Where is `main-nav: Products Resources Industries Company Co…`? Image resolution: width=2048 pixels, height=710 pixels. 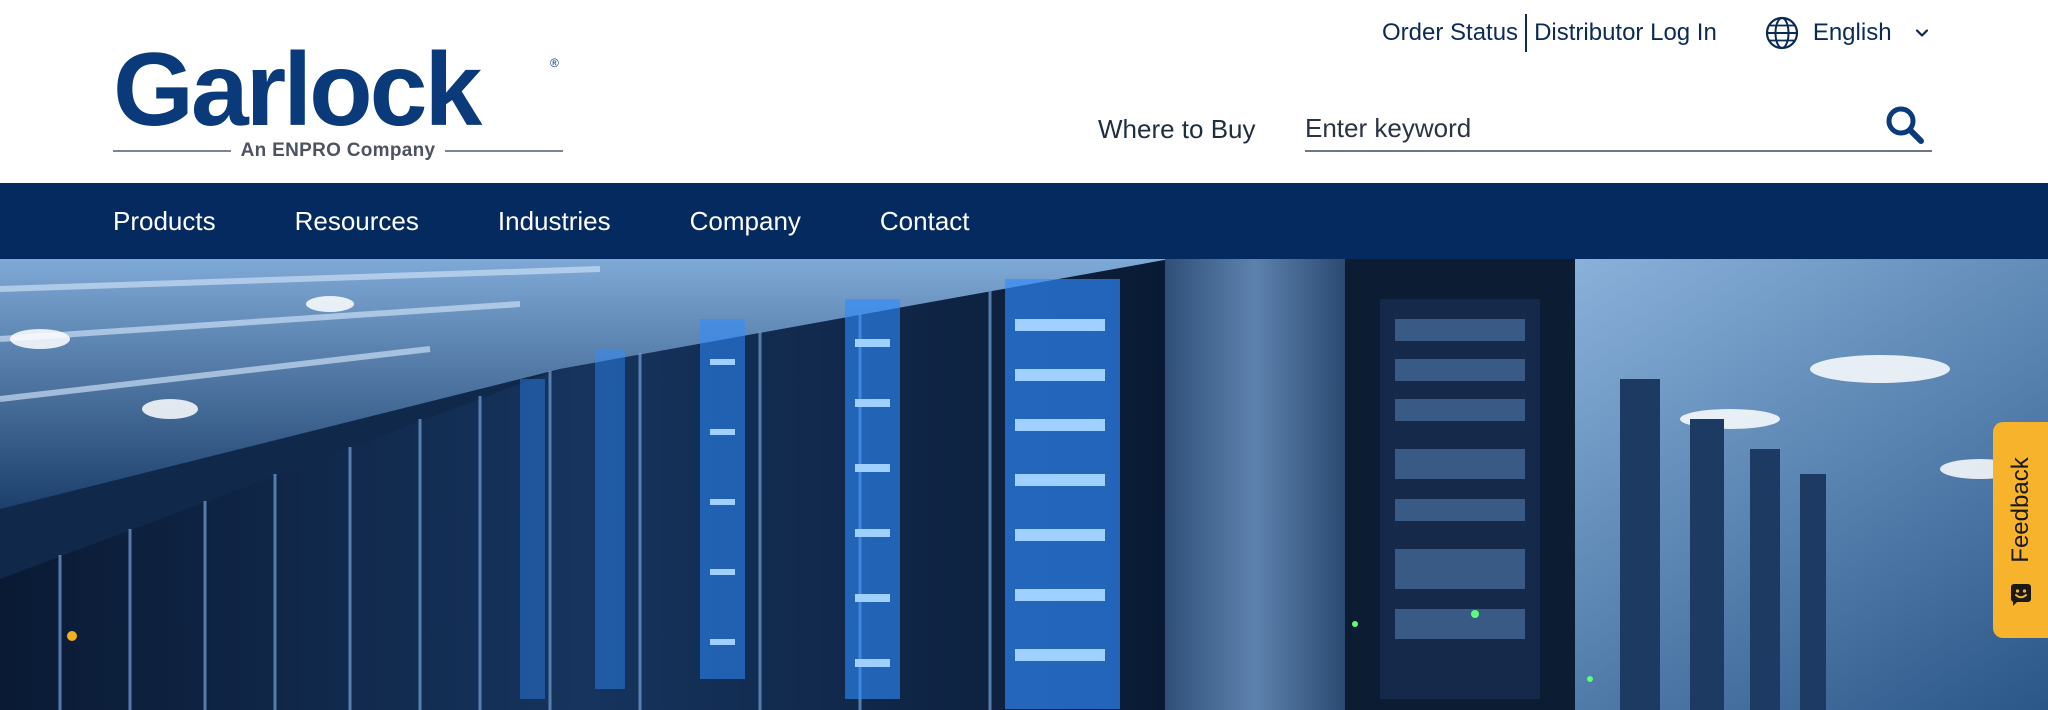
main-nav: Products Resources Industries Company Co… is located at coordinates (1024, 221).